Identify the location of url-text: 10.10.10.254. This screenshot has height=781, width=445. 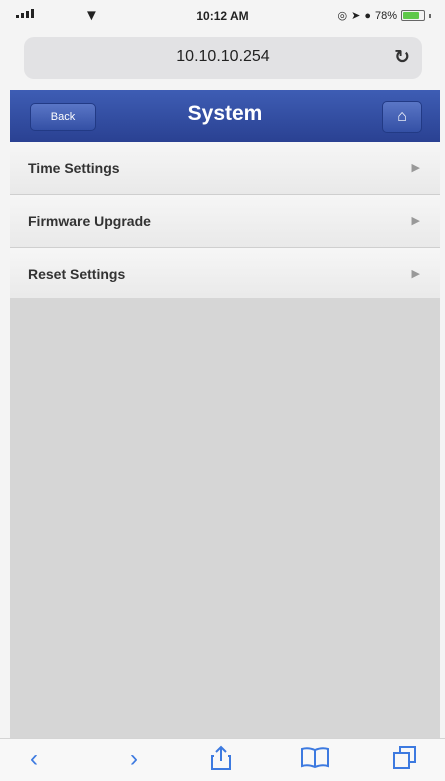
(223, 57).